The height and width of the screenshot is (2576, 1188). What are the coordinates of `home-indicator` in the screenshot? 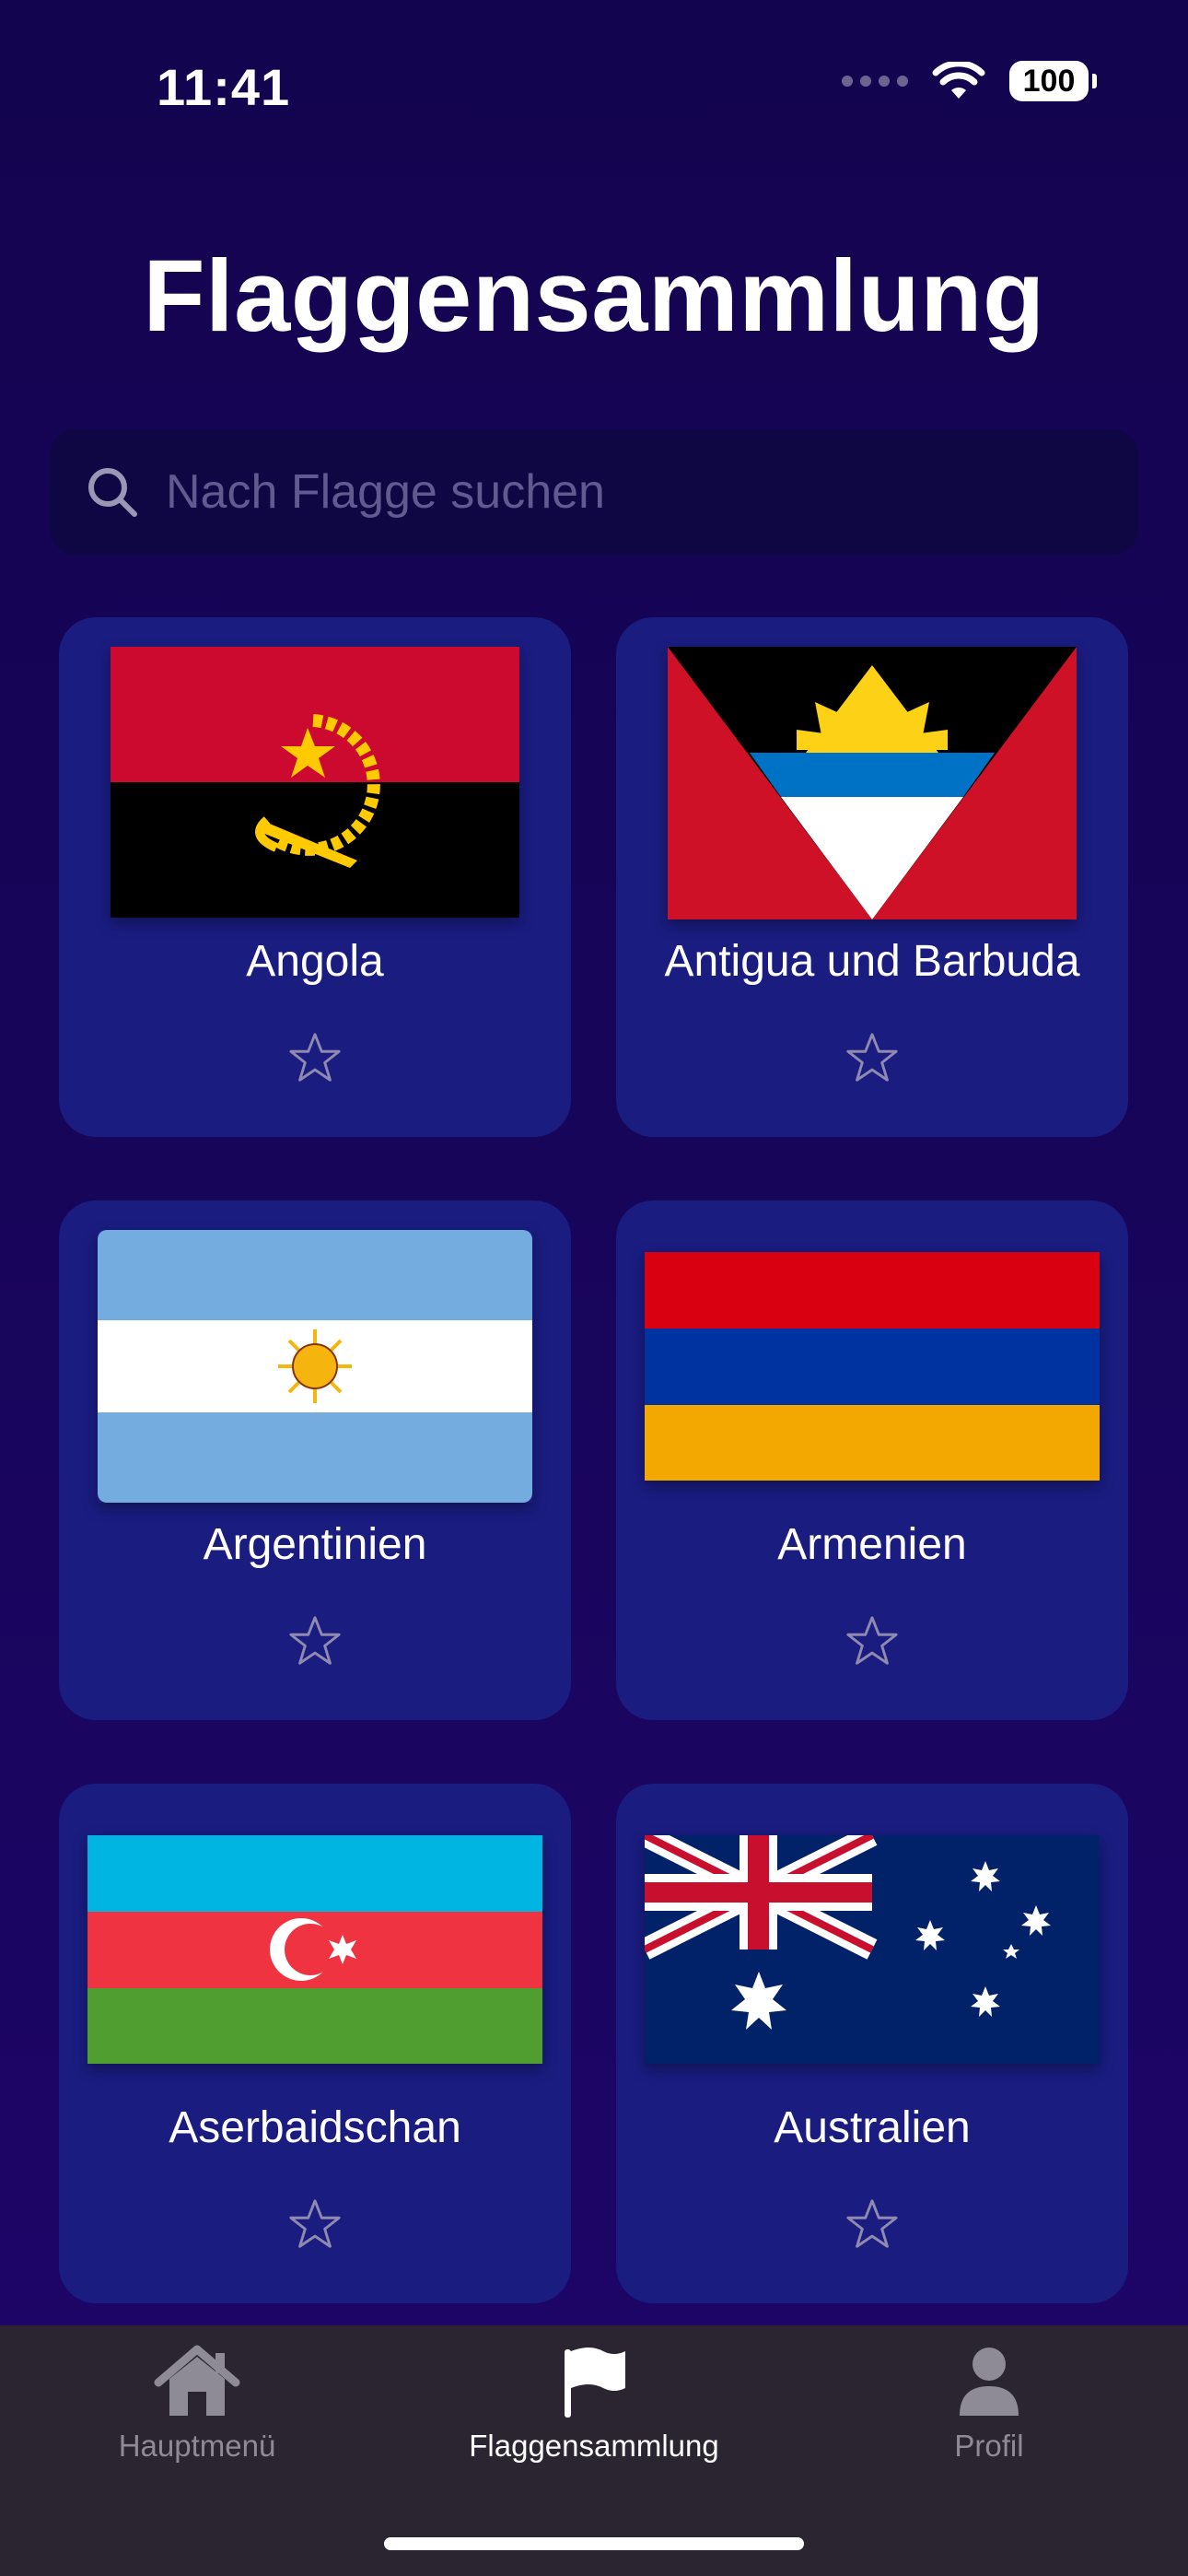 It's located at (594, 2543).